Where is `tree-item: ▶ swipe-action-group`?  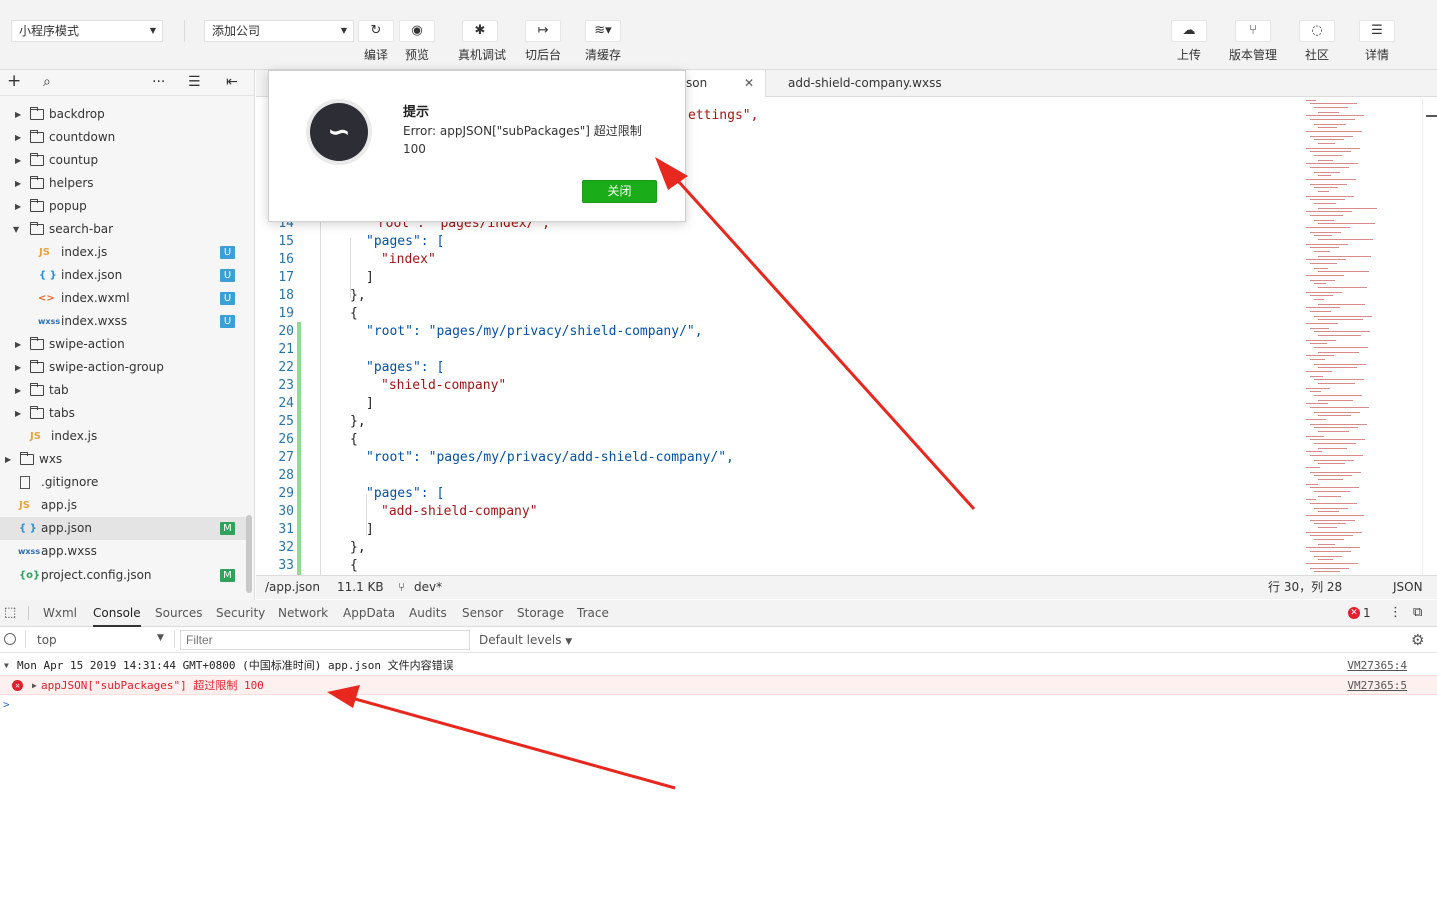
tree-item: ▶ swipe-action-group is located at coordinates (124, 367).